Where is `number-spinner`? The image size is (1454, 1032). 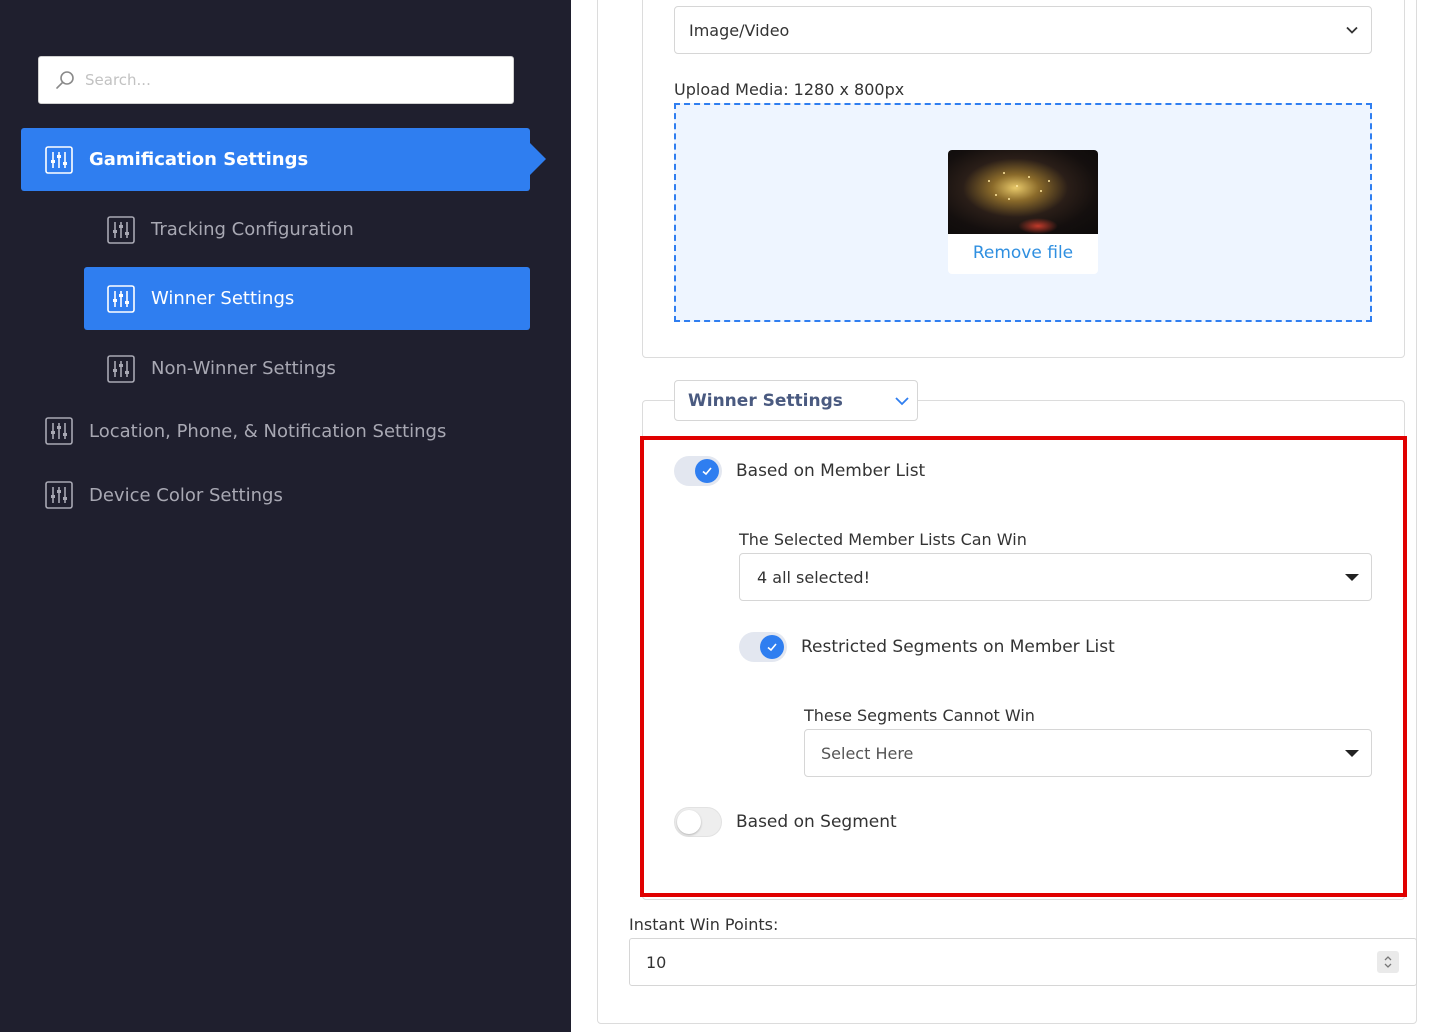
number-spinner is located at coordinates (1388, 962).